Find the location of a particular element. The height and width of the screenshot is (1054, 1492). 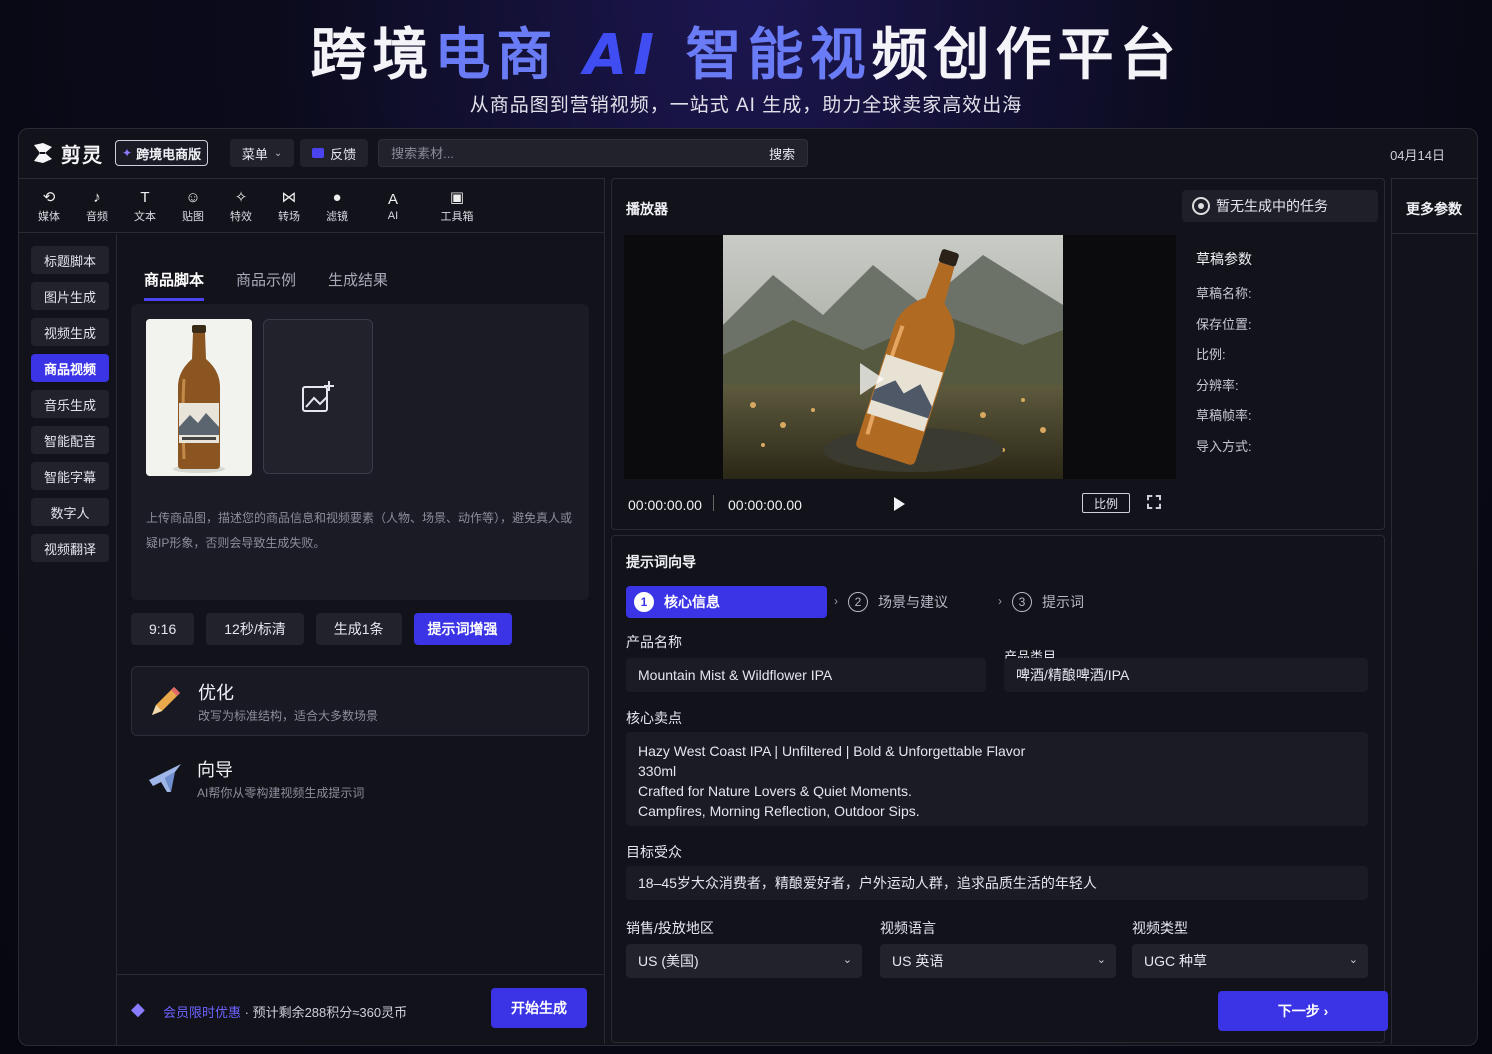

video-play-overlay-icon is located at coordinates (872, 379).